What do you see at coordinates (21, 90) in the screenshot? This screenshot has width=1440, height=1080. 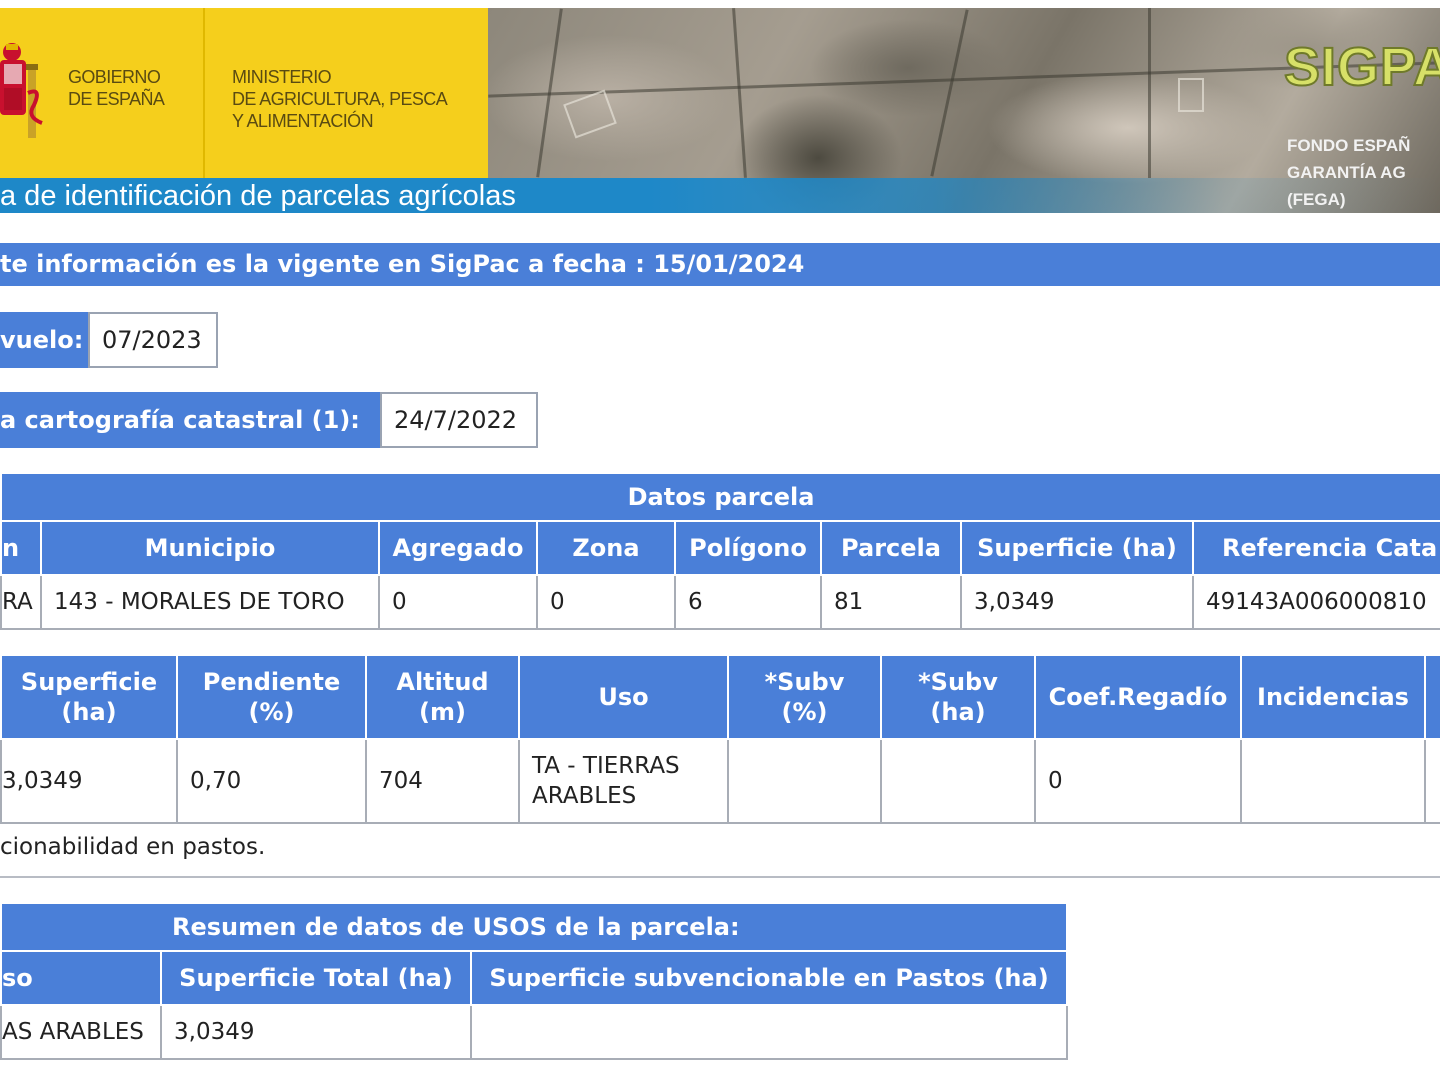 I see `coat-of-arms-icon` at bounding box center [21, 90].